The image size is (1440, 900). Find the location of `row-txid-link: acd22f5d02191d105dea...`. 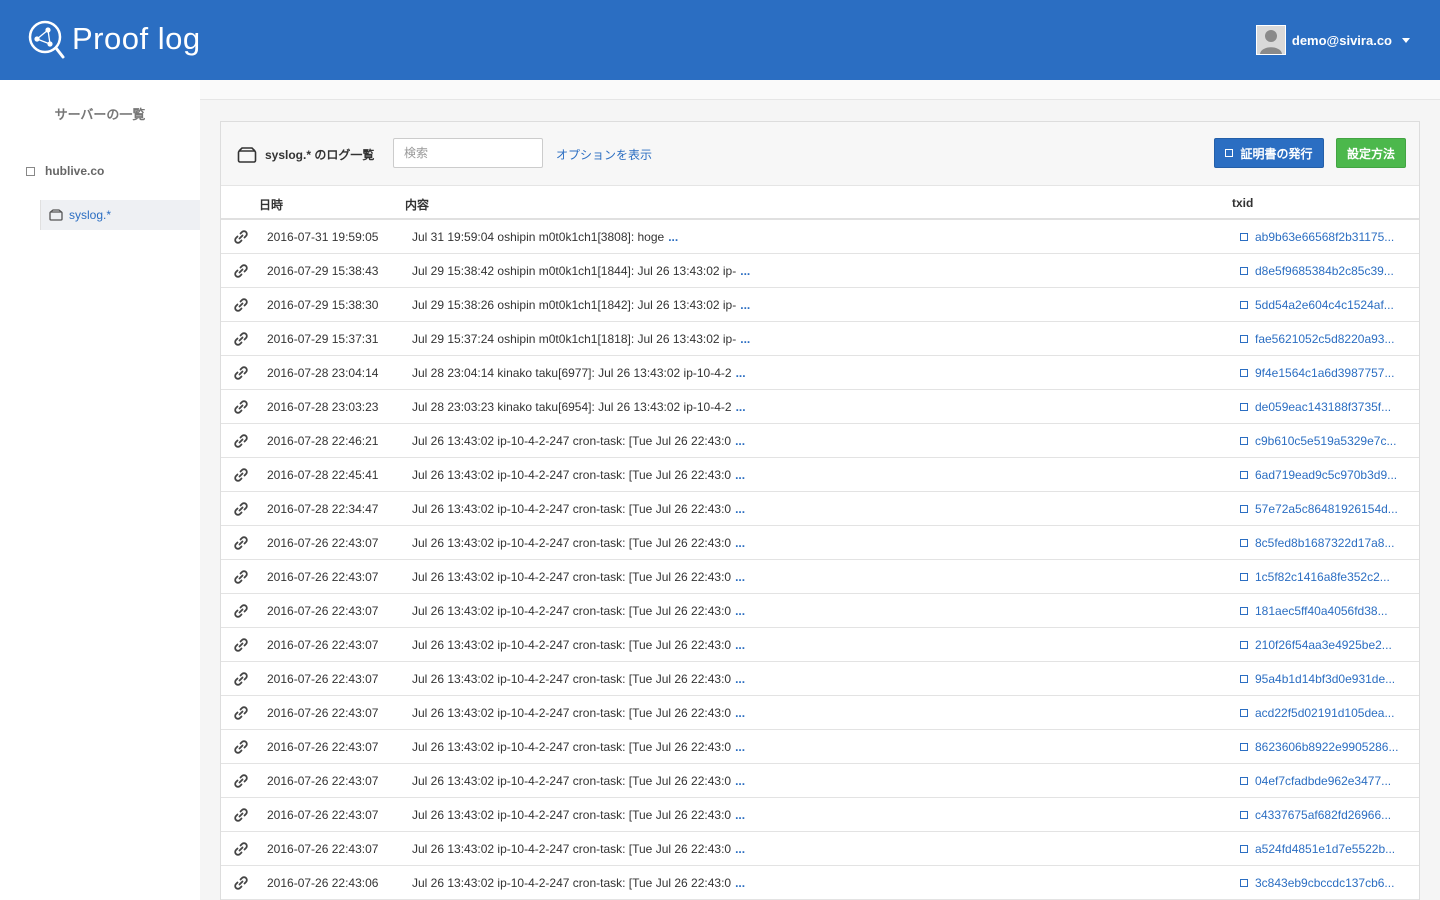

row-txid-link: acd22f5d02191d105dea... is located at coordinates (1317, 713).